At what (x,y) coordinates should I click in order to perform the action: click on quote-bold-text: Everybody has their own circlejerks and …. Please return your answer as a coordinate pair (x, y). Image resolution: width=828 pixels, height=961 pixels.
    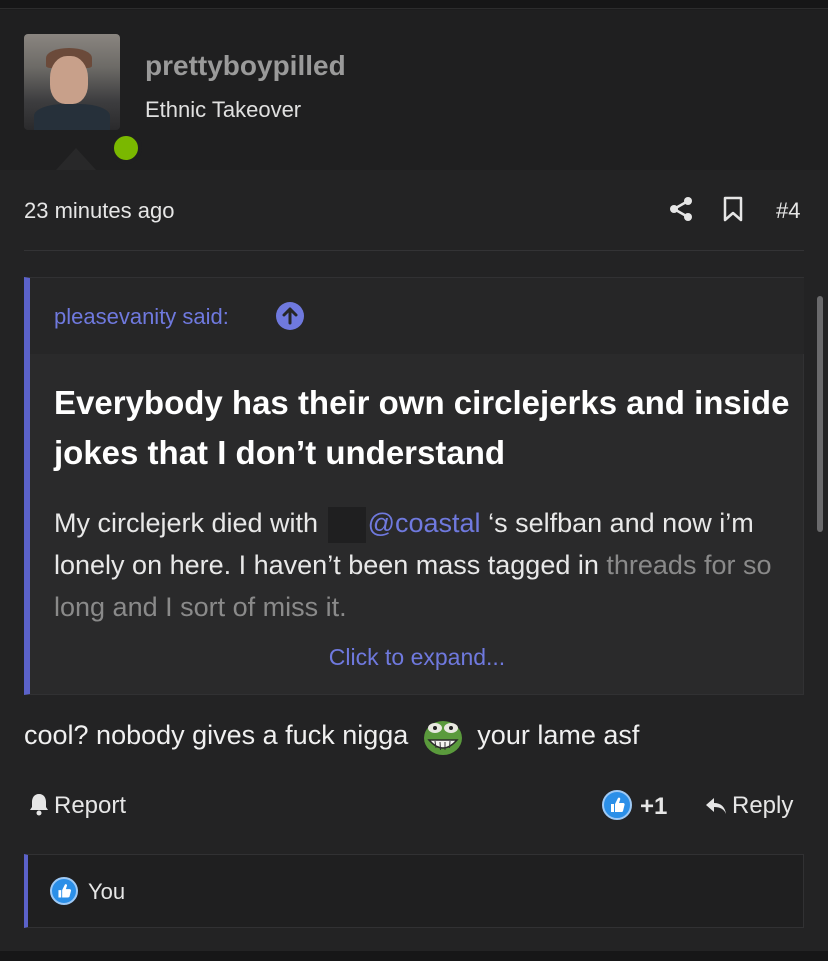
    Looking at the image, I should click on (422, 427).